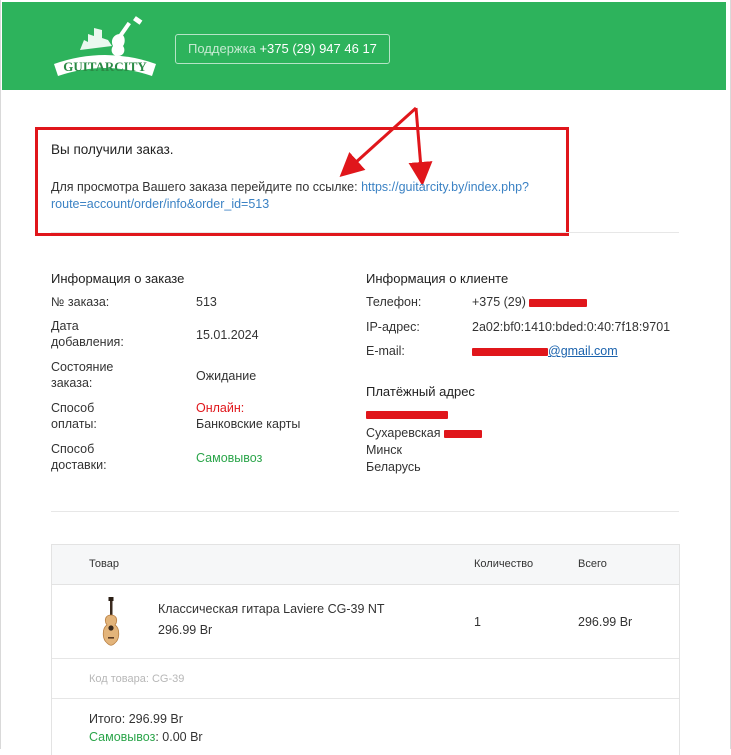 The height and width of the screenshot is (755, 731). What do you see at coordinates (105, 49) in the screenshot?
I see `guitarcity-logo: GUITARCITY` at bounding box center [105, 49].